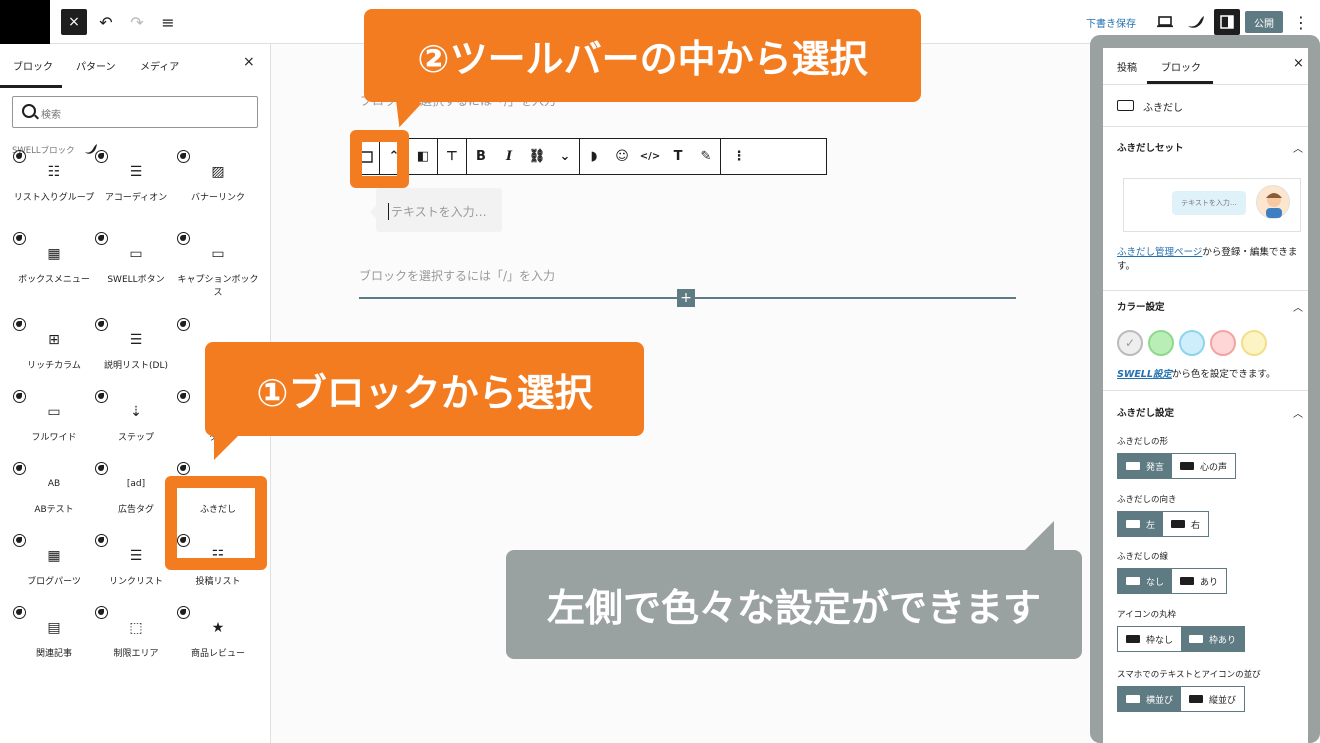  I want to click on block-label: ボックスメニュー, so click(54, 280).